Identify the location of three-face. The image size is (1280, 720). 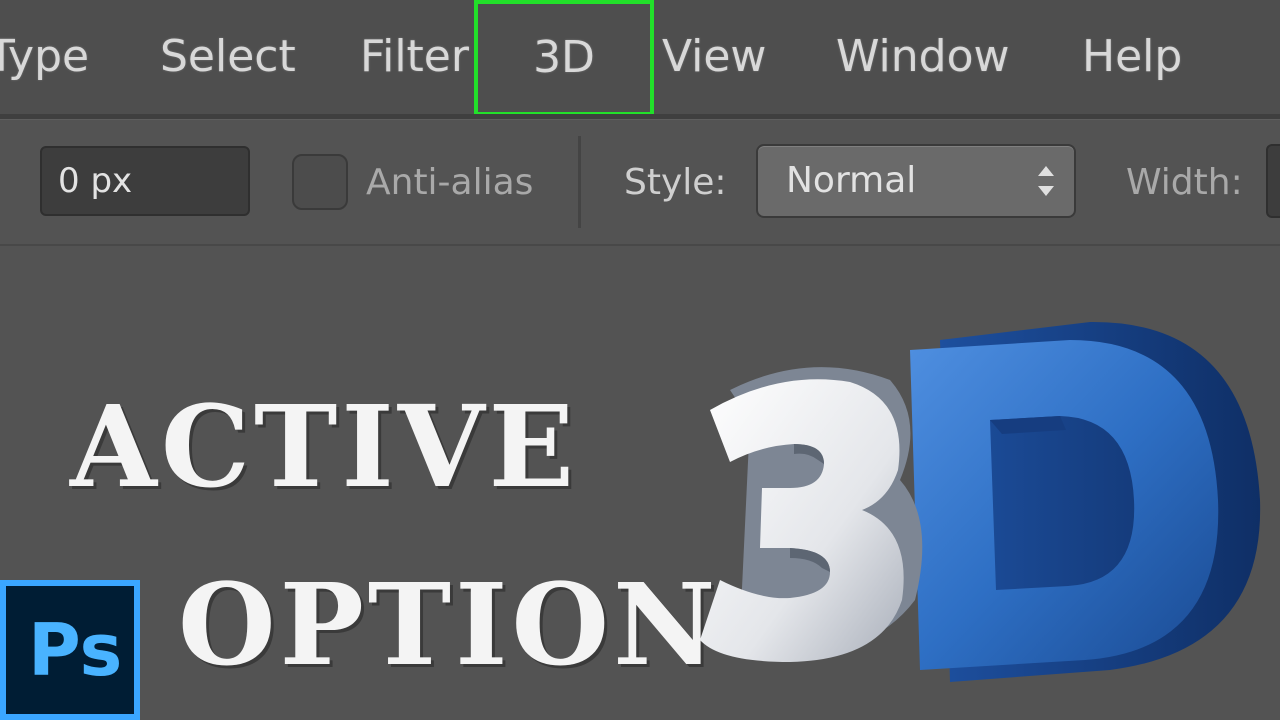
(802, 520).